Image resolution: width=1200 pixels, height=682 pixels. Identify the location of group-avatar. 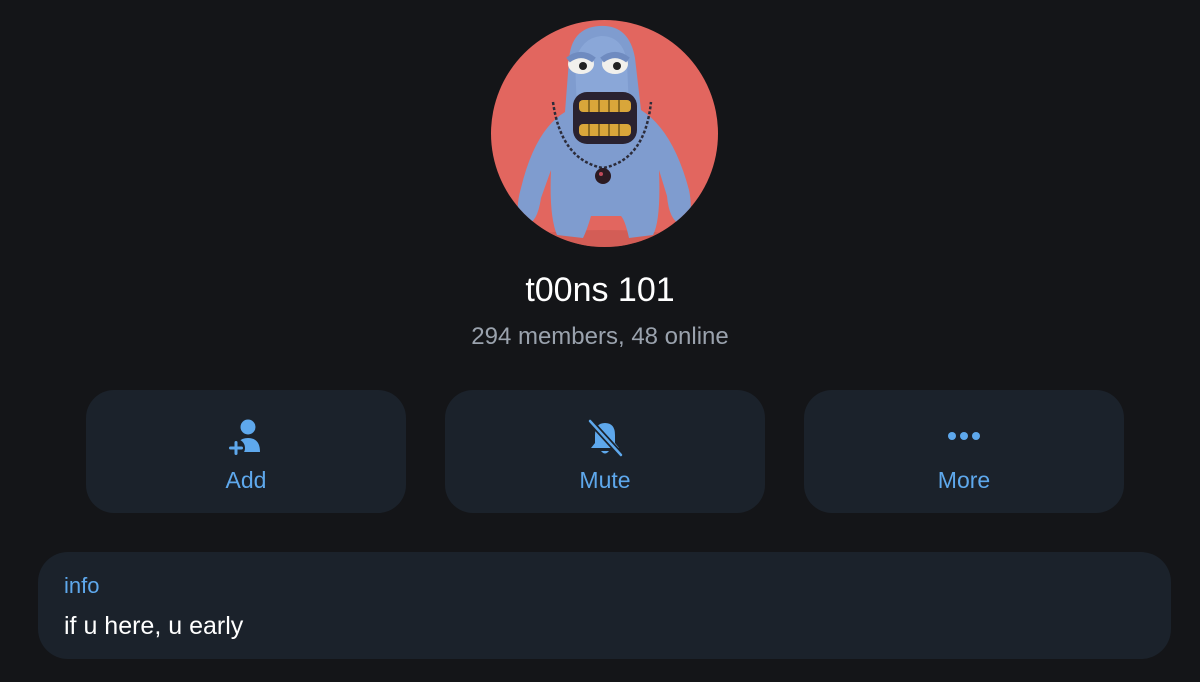
(604, 133).